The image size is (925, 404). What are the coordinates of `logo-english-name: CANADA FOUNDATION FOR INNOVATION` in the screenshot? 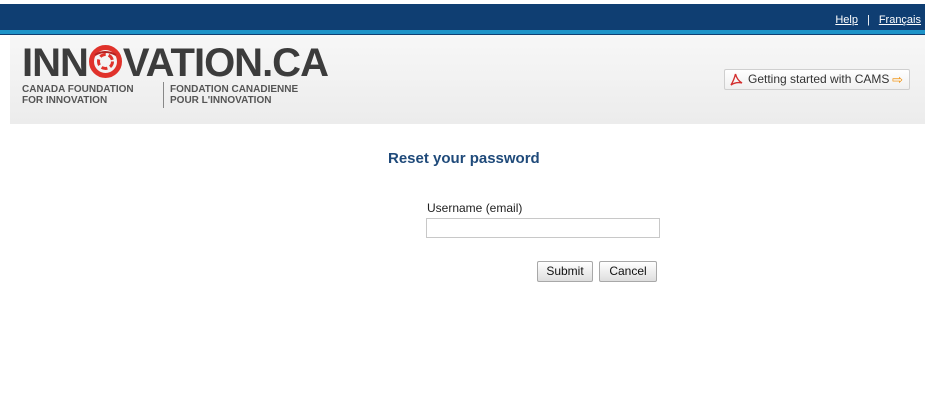 It's located at (78, 95).